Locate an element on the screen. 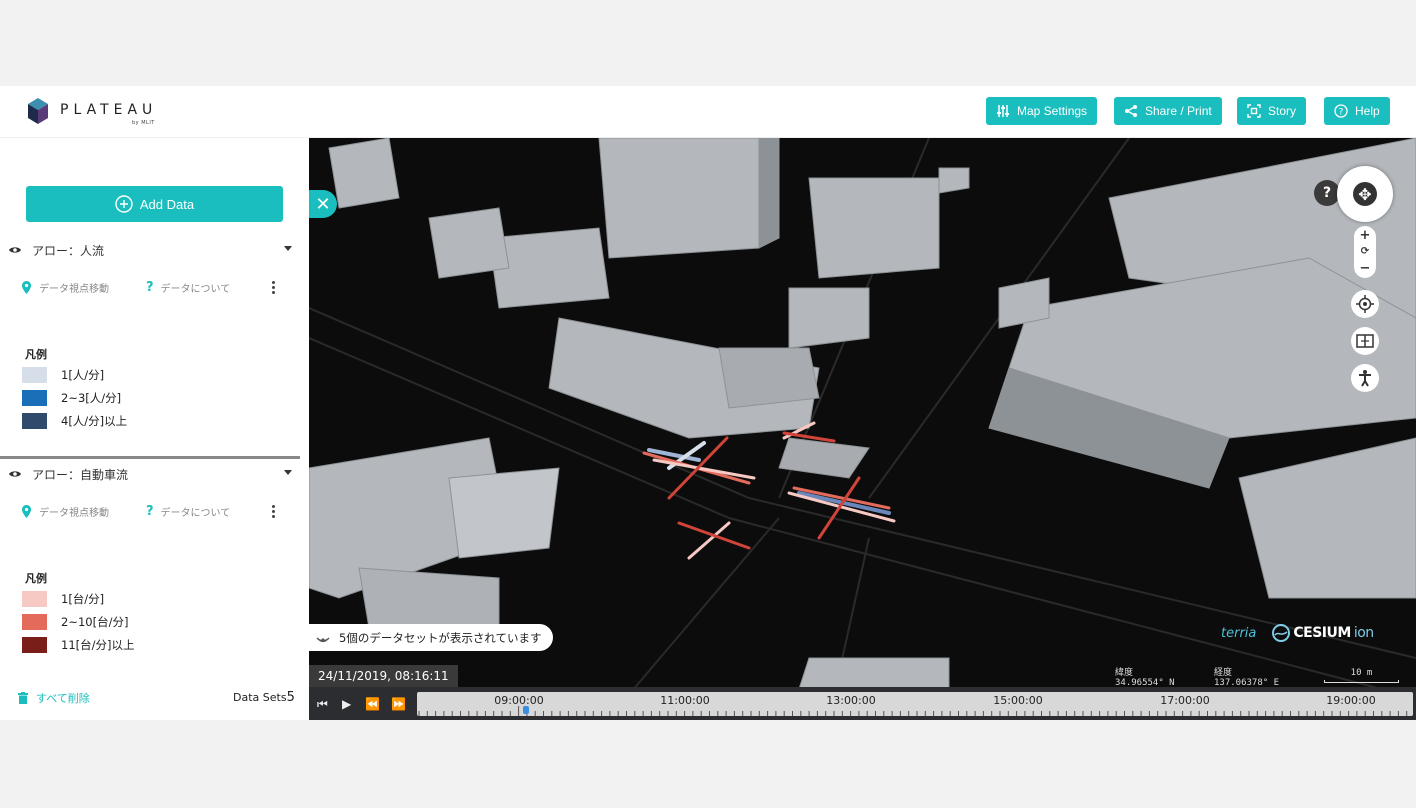 This screenshot has height=808, width=1416. layer-title: アロー：自動車流 is located at coordinates (80, 474).